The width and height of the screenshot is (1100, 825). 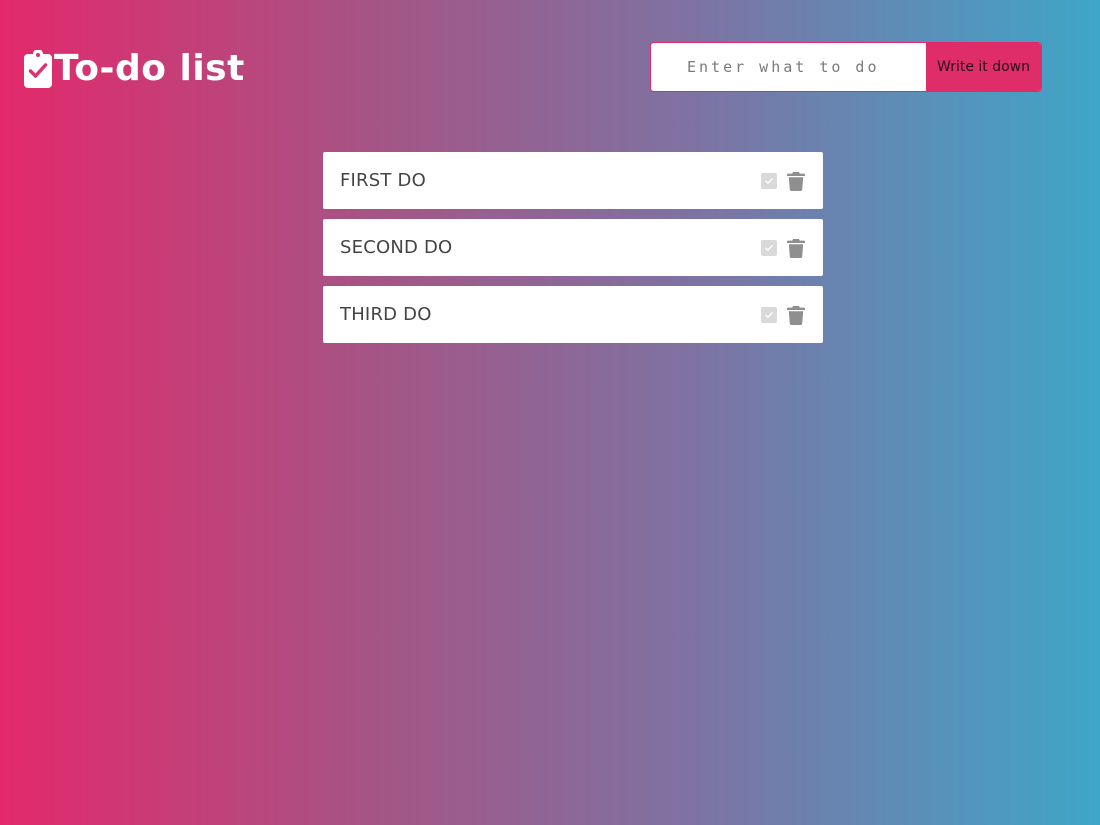 What do you see at coordinates (38, 69) in the screenshot?
I see `clipboard-check-icon` at bounding box center [38, 69].